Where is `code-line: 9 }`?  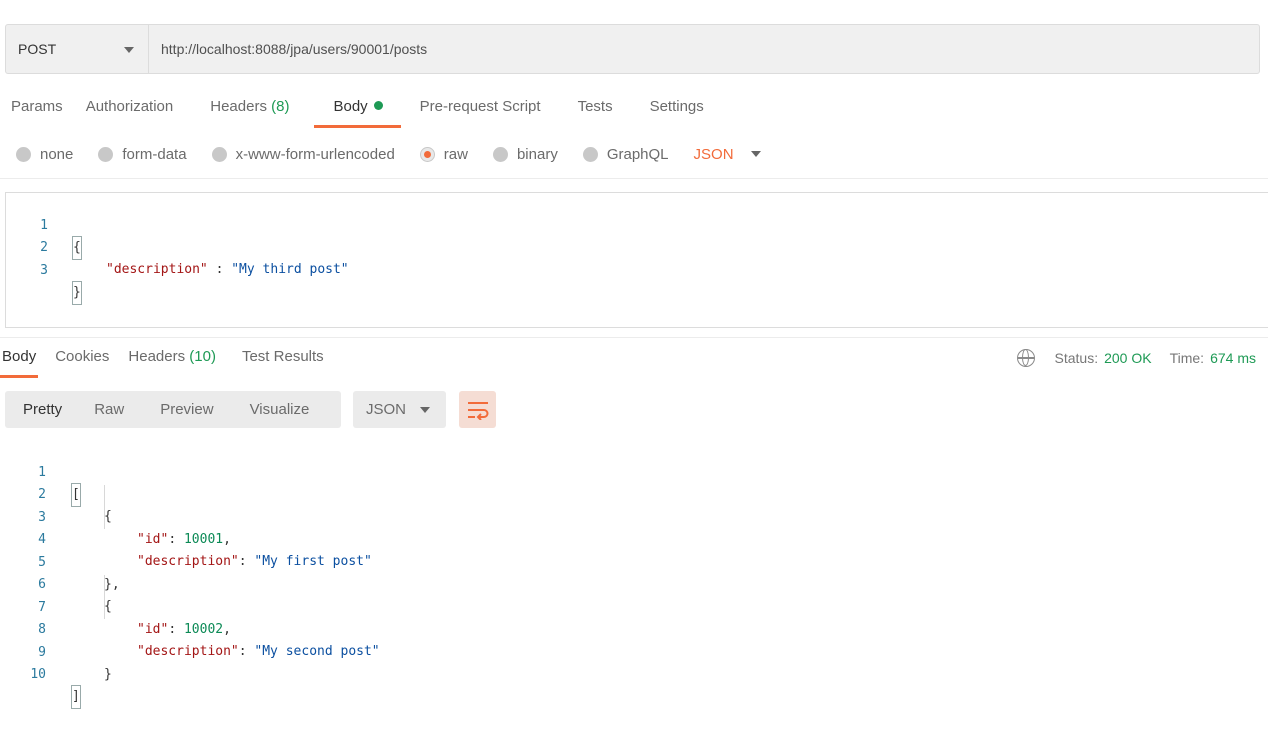
code-line: 9 } is located at coordinates (56, 651).